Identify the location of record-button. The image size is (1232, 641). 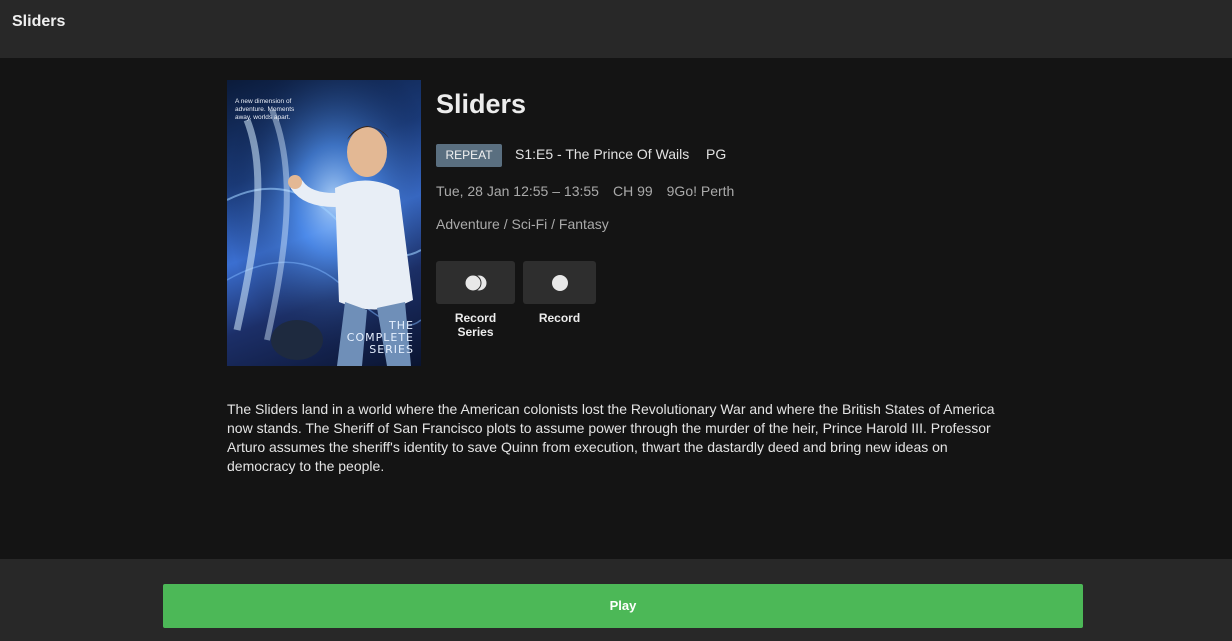
(559, 282).